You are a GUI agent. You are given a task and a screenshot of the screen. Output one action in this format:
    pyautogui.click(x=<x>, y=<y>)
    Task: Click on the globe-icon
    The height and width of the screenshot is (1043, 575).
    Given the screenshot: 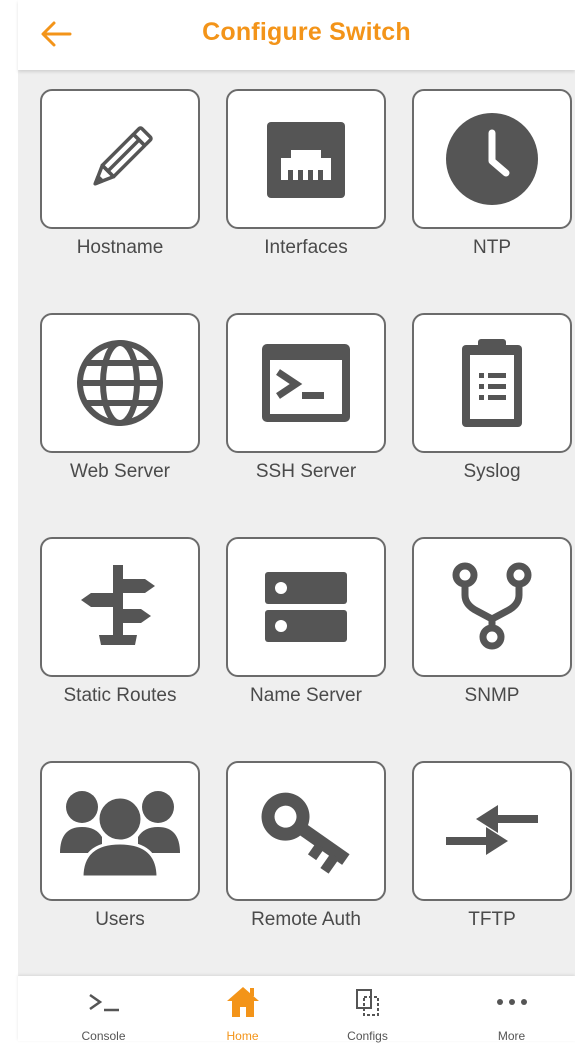 What is the action you would take?
    pyautogui.click(x=120, y=383)
    